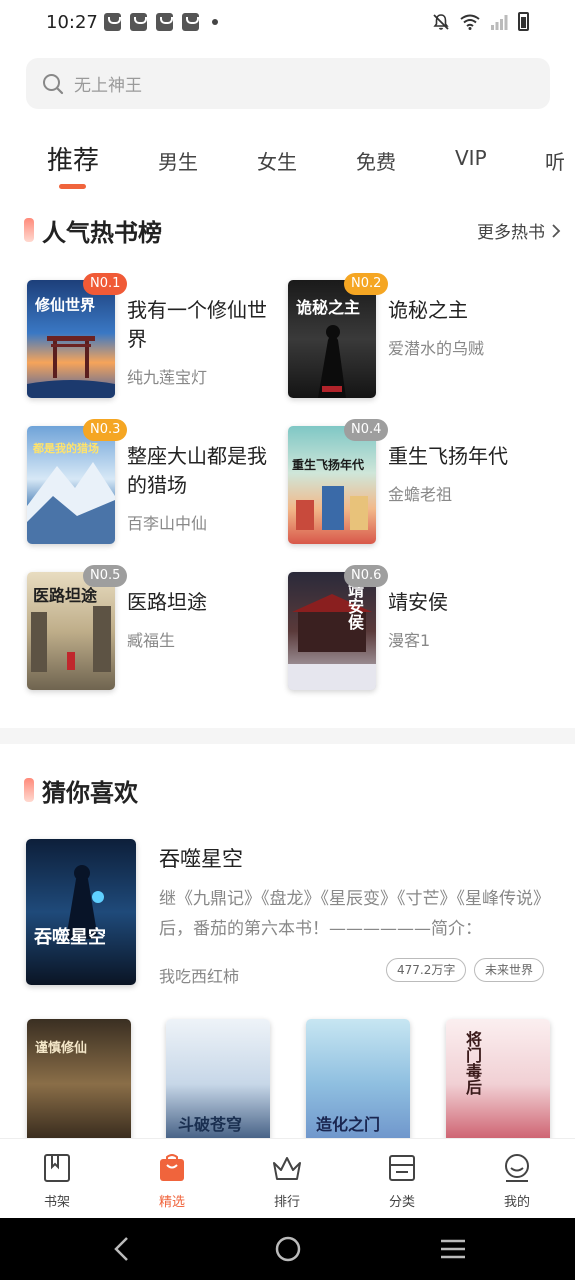  Describe the element at coordinates (277, 160) in the screenshot. I see `tab-female: 女生` at that location.